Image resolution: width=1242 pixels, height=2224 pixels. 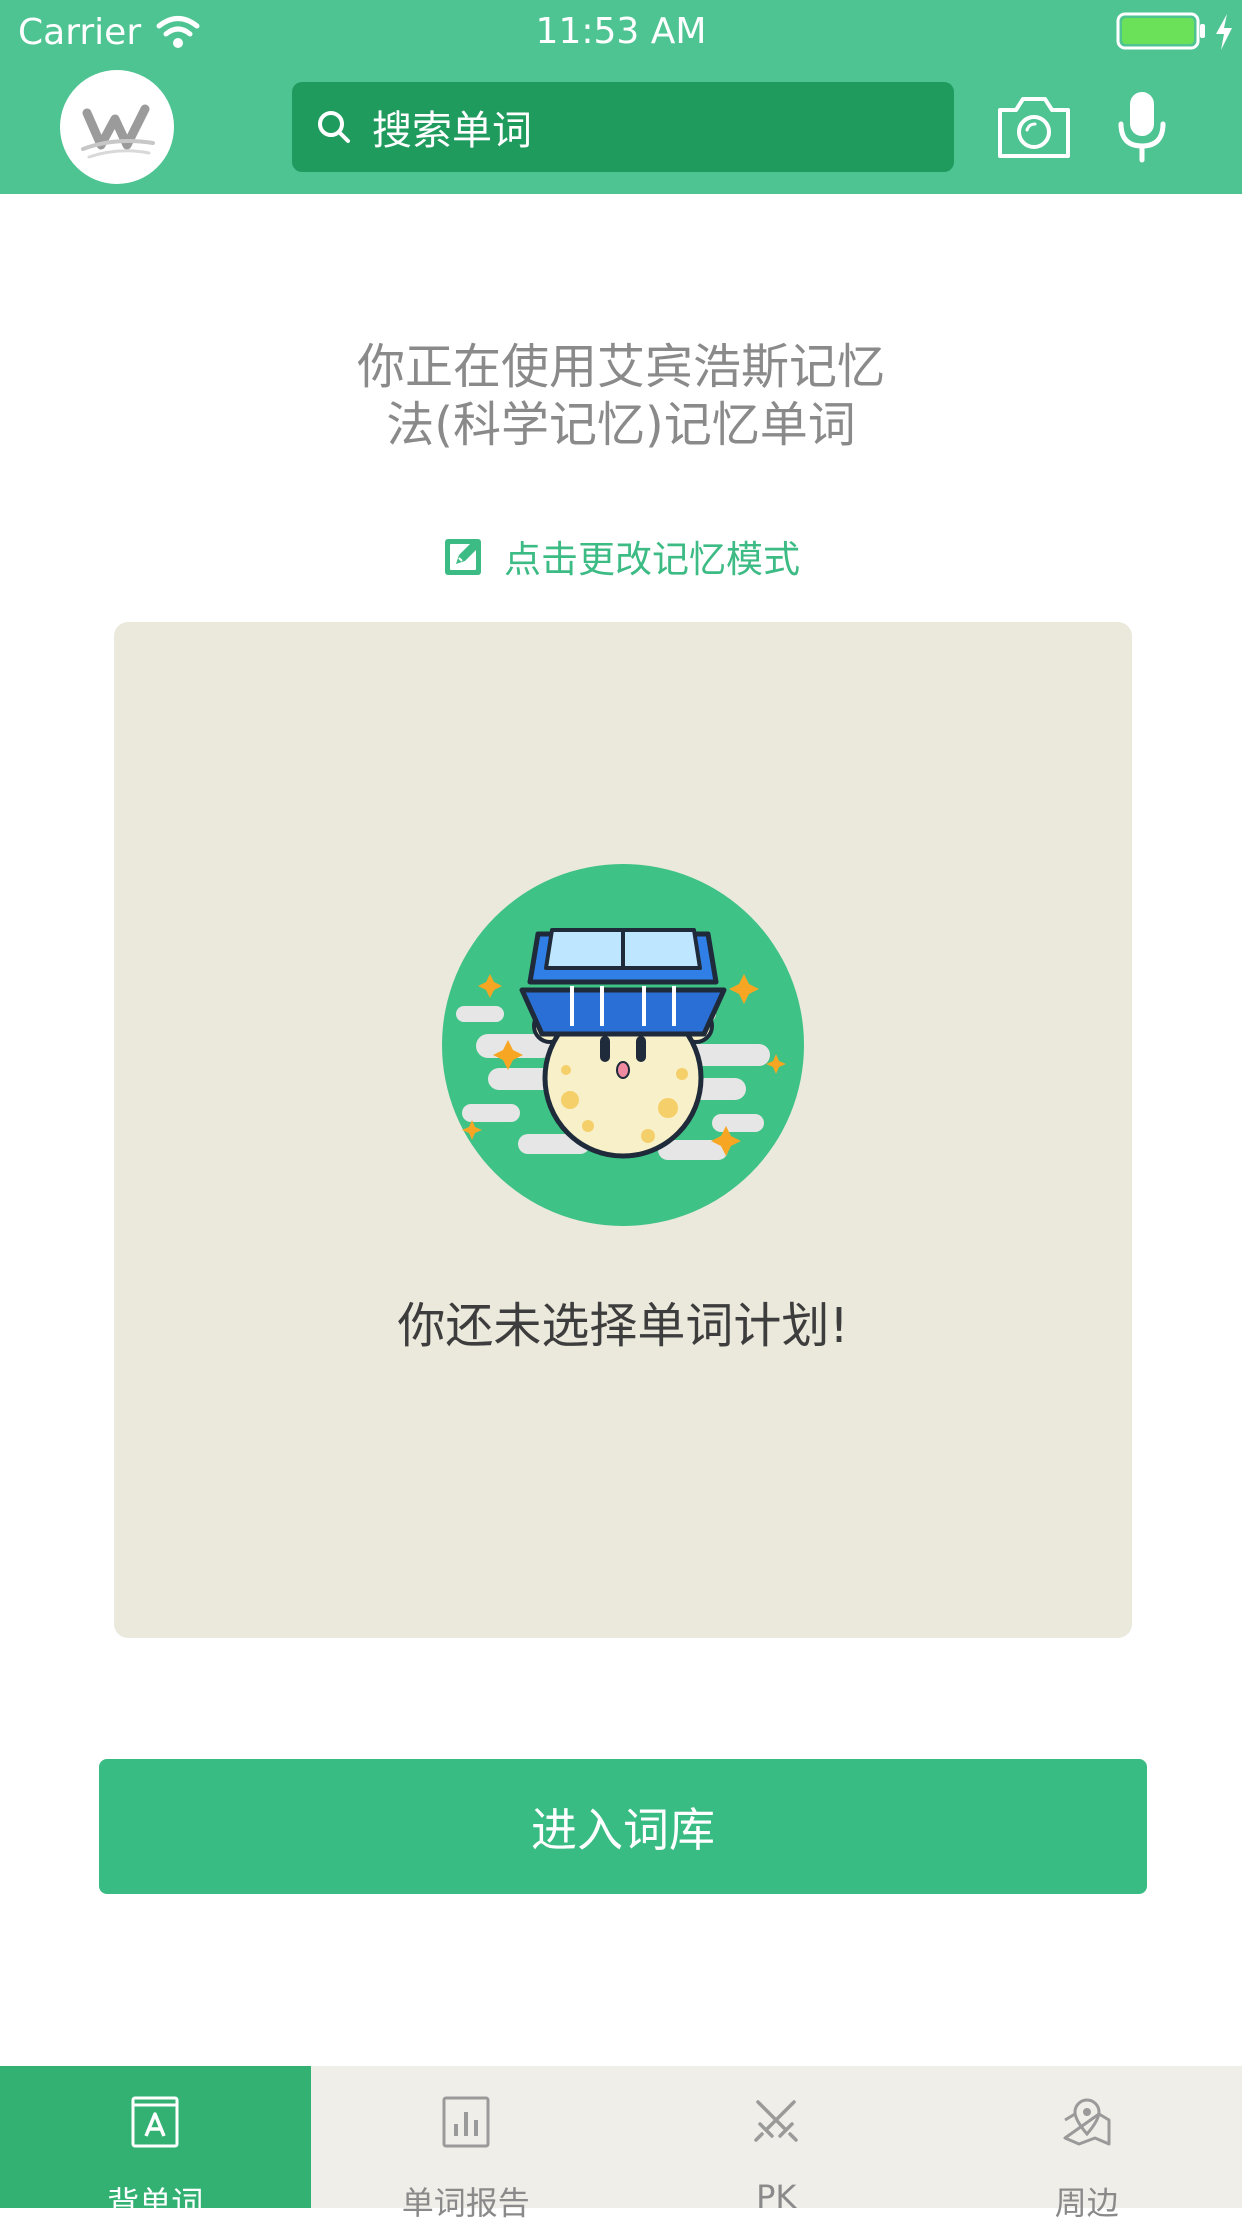 I want to click on tab-label: PK, so click(x=776, y=2197).